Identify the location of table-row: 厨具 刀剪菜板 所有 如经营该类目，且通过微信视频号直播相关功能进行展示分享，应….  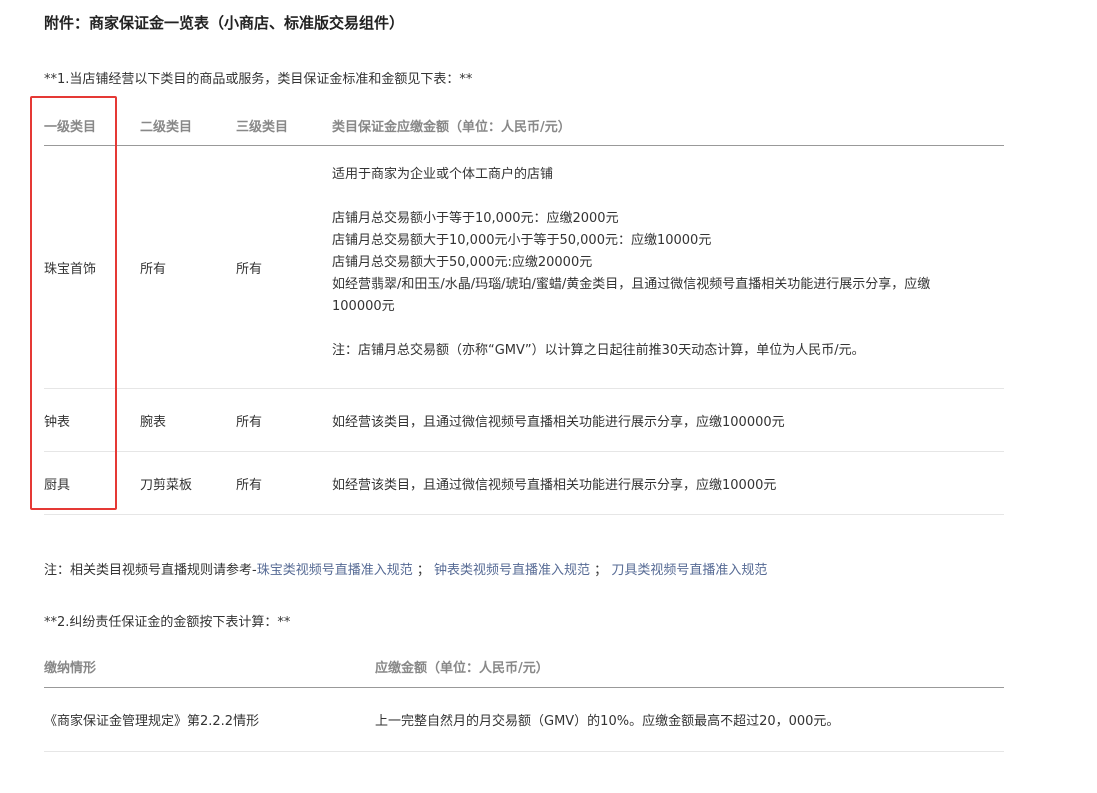
(524, 483).